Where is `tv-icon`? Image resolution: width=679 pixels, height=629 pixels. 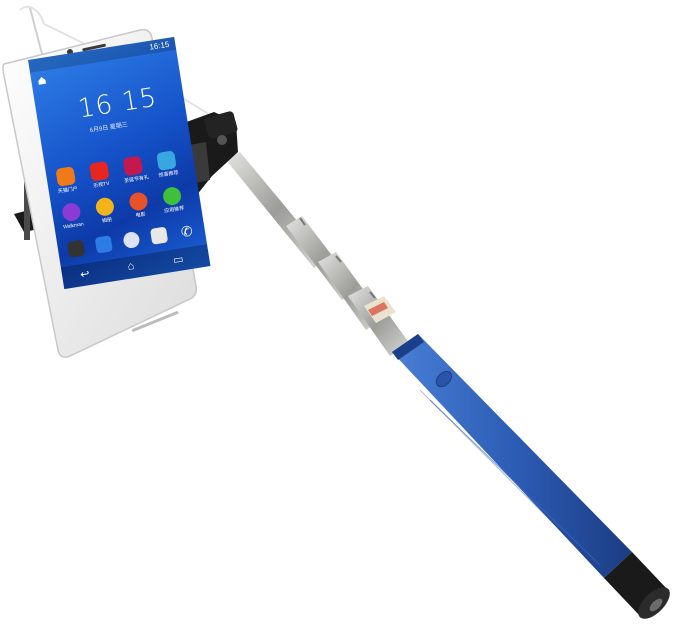 tv-icon is located at coordinates (99, 171).